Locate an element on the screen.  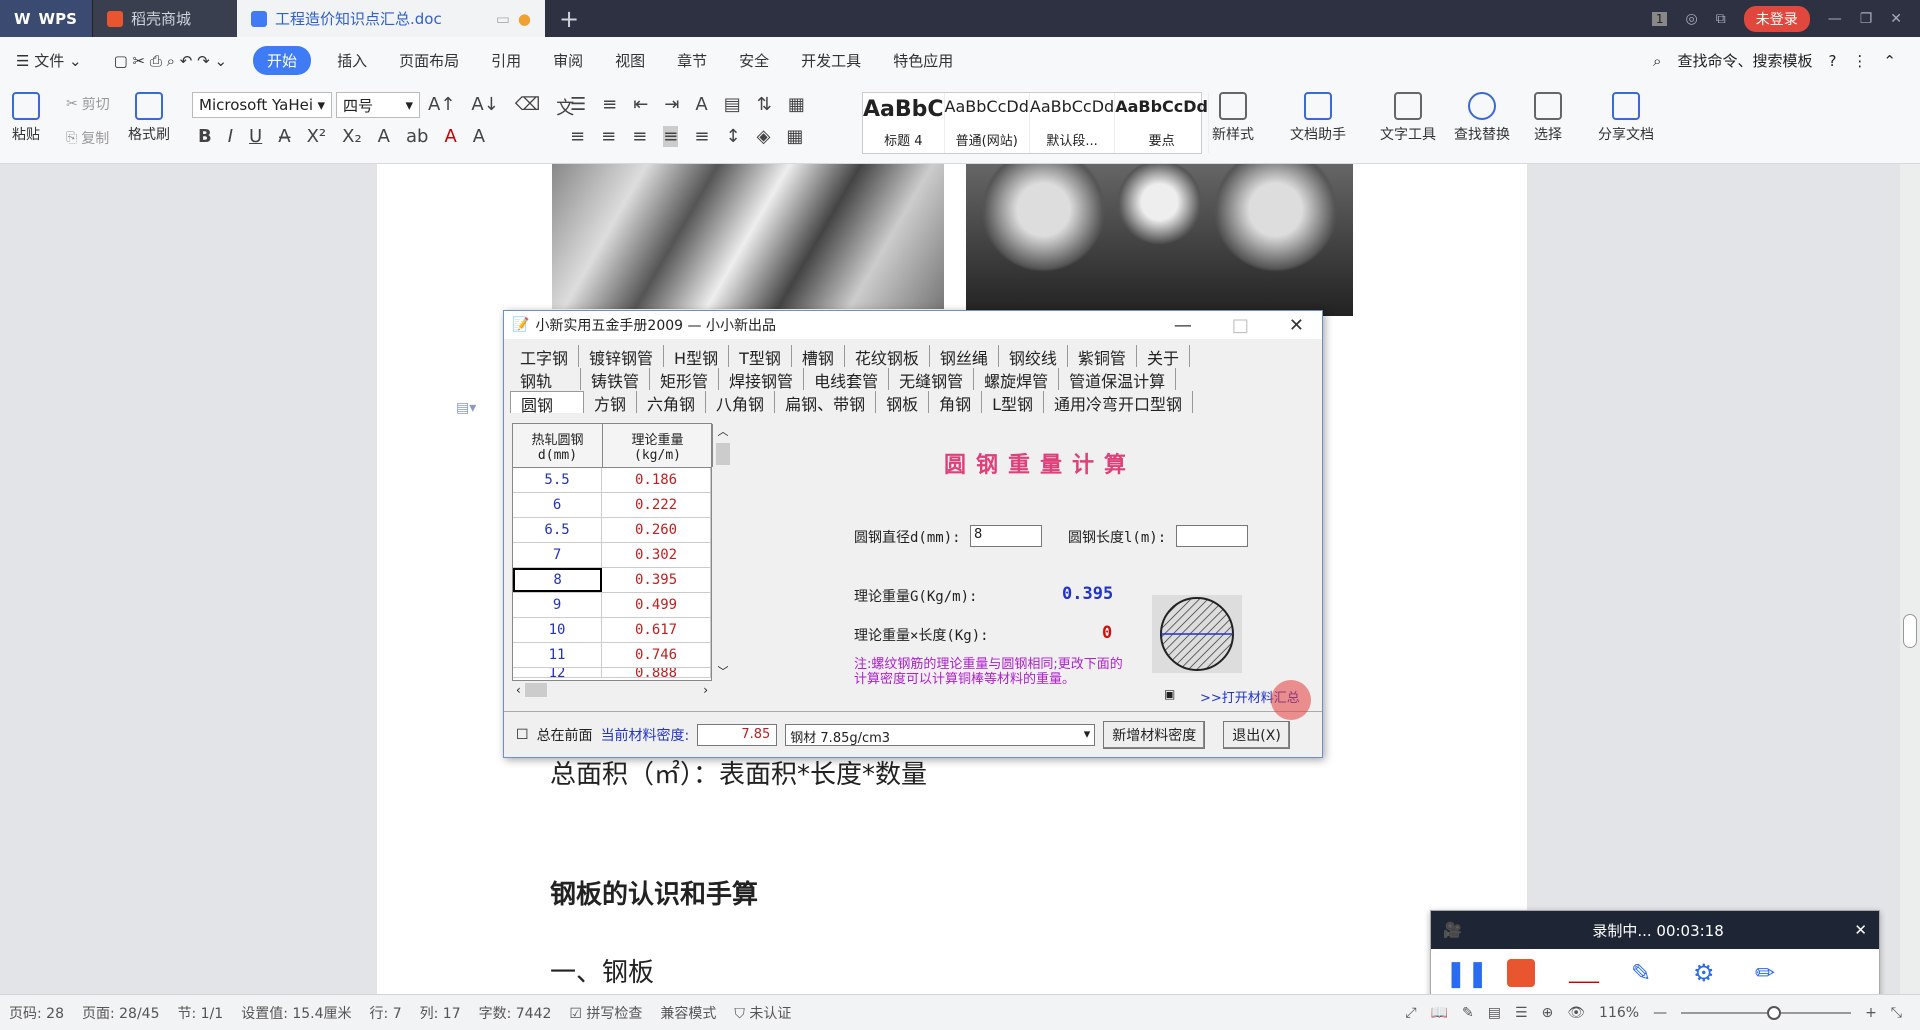
search-icon: ⌕ is located at coordinates (1657, 61).